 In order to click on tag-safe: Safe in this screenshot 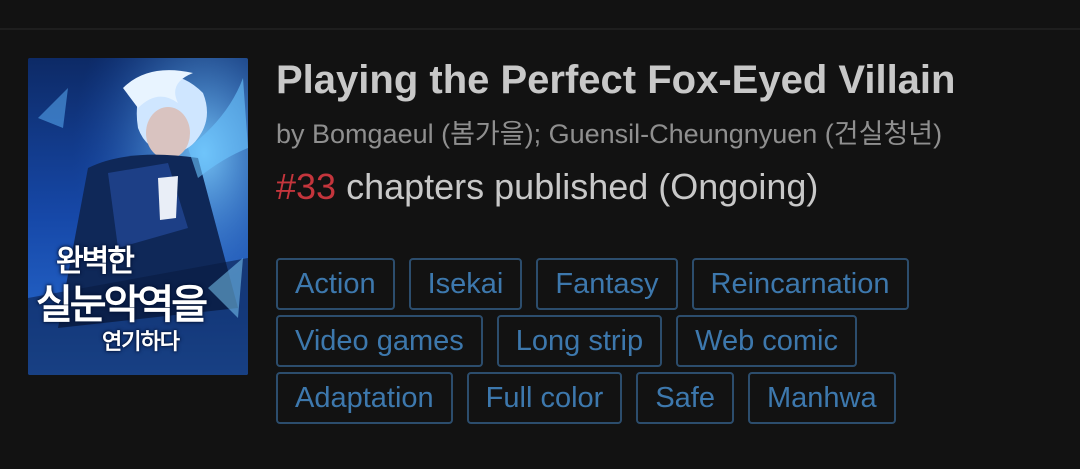, I will do `click(685, 398)`.